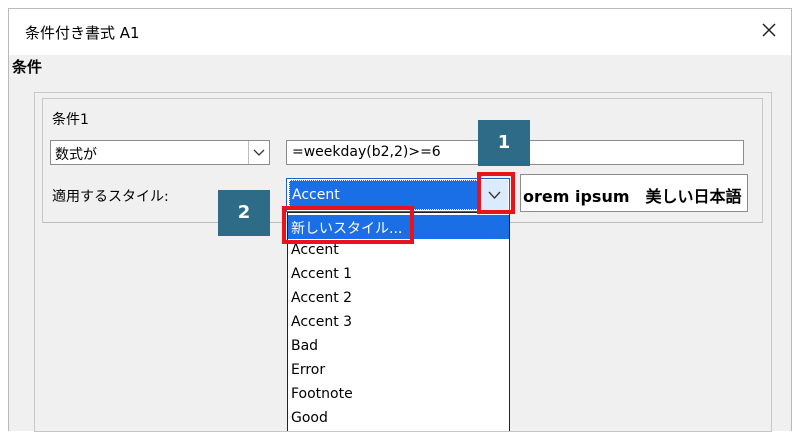 This screenshot has height=432, width=800. Describe the element at coordinates (398, 275) in the screenshot. I see `dropdown-item: Accent 1` at that location.